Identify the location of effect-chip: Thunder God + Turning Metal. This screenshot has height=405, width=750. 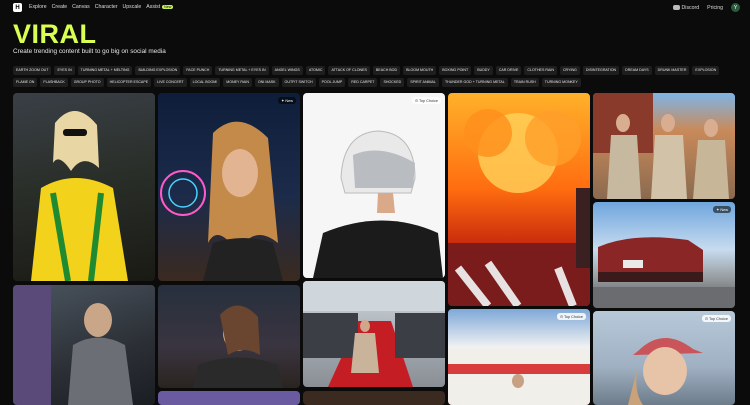
(474, 82).